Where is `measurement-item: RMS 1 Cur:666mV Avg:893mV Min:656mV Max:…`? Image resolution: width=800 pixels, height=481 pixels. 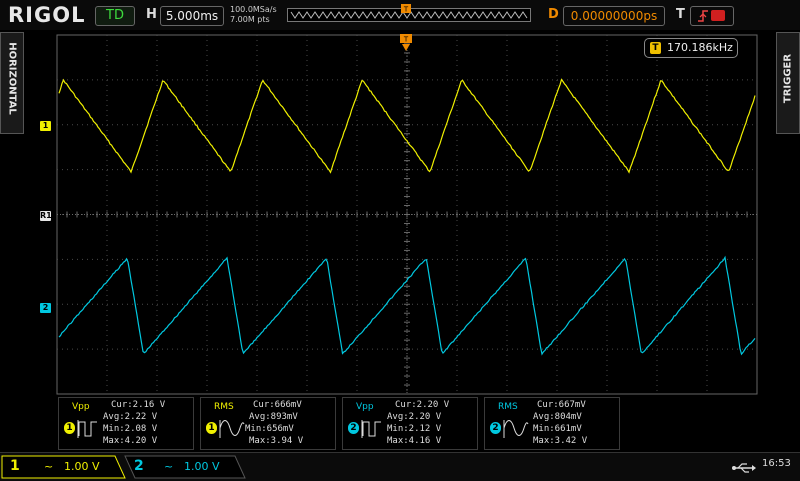 measurement-item: RMS 1 Cur:666mV Avg:893mV Min:656mV Max:… is located at coordinates (268, 423).